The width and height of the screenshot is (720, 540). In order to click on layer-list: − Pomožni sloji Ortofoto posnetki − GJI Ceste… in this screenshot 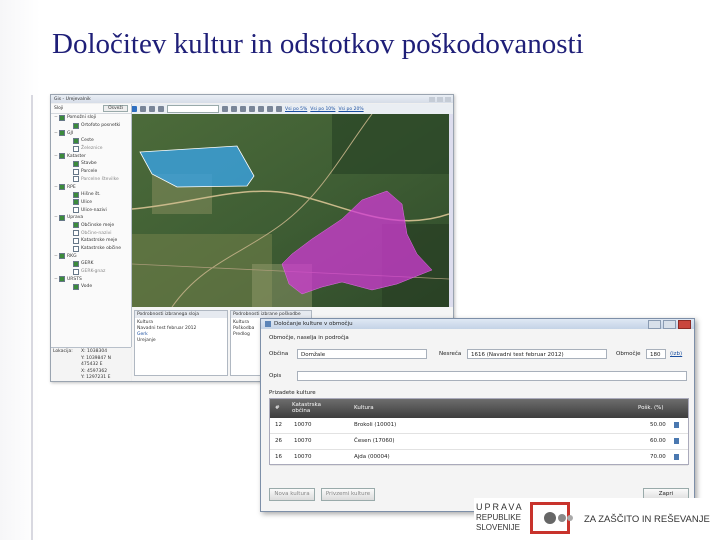, I will do `click(91, 202)`.